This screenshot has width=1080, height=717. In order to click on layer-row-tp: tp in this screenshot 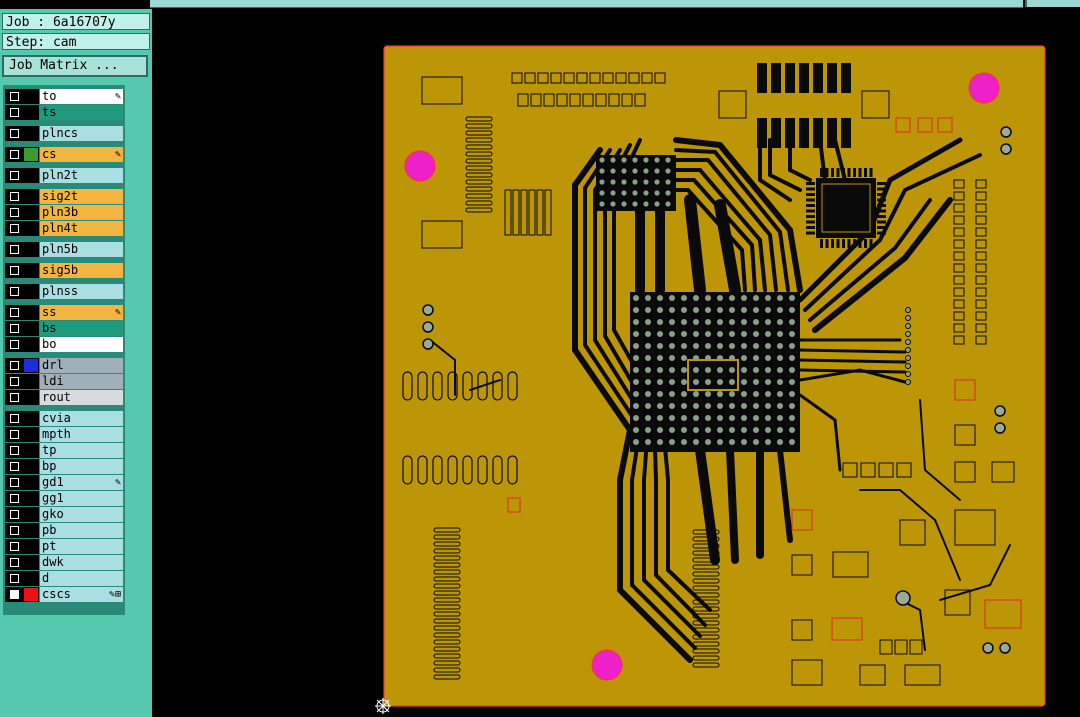, I will do `click(64, 450)`.